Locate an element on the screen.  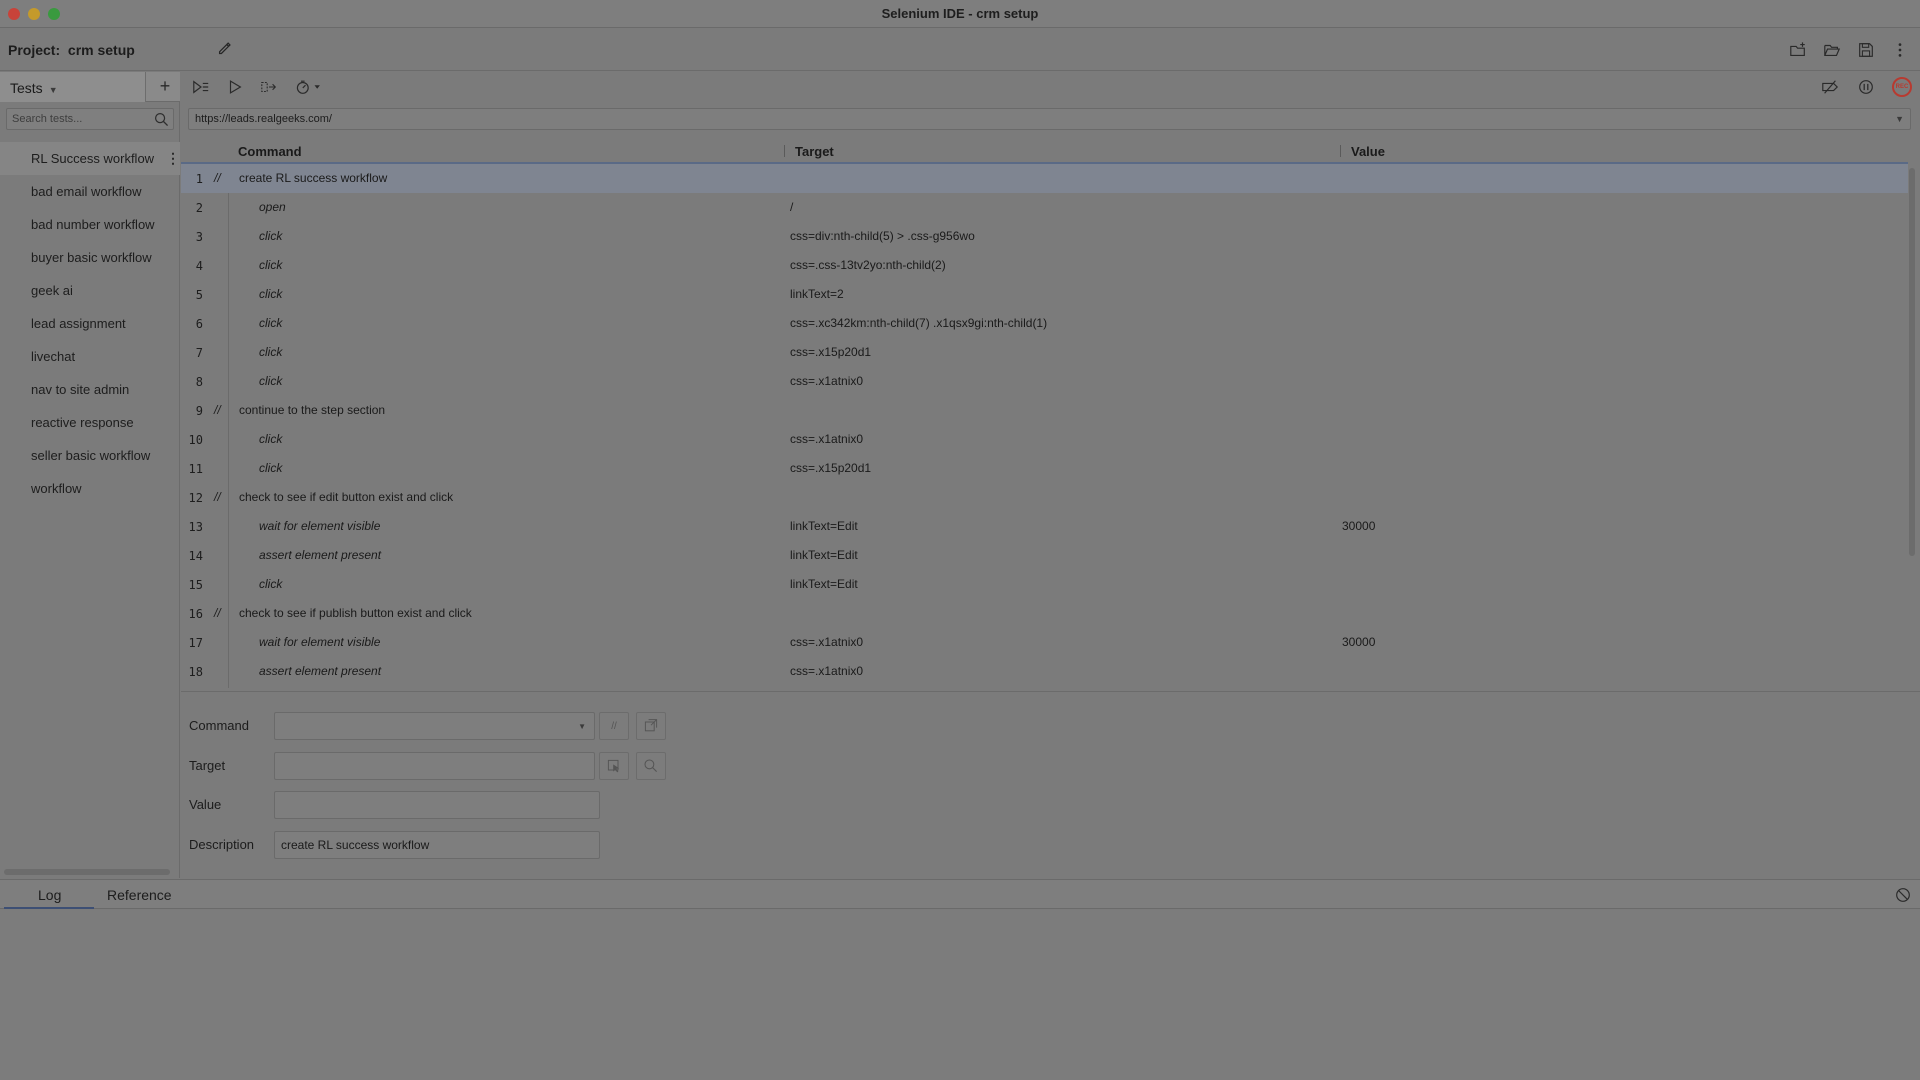
table-row: 7 click css=.x15p20d1 is located at coordinates (1044, 352).